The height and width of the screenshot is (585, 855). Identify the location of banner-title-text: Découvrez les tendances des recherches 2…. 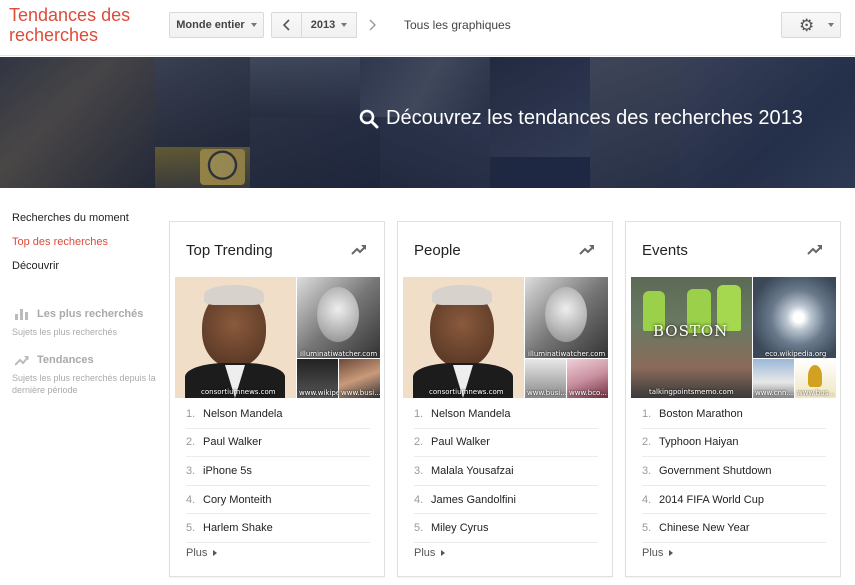
(594, 118).